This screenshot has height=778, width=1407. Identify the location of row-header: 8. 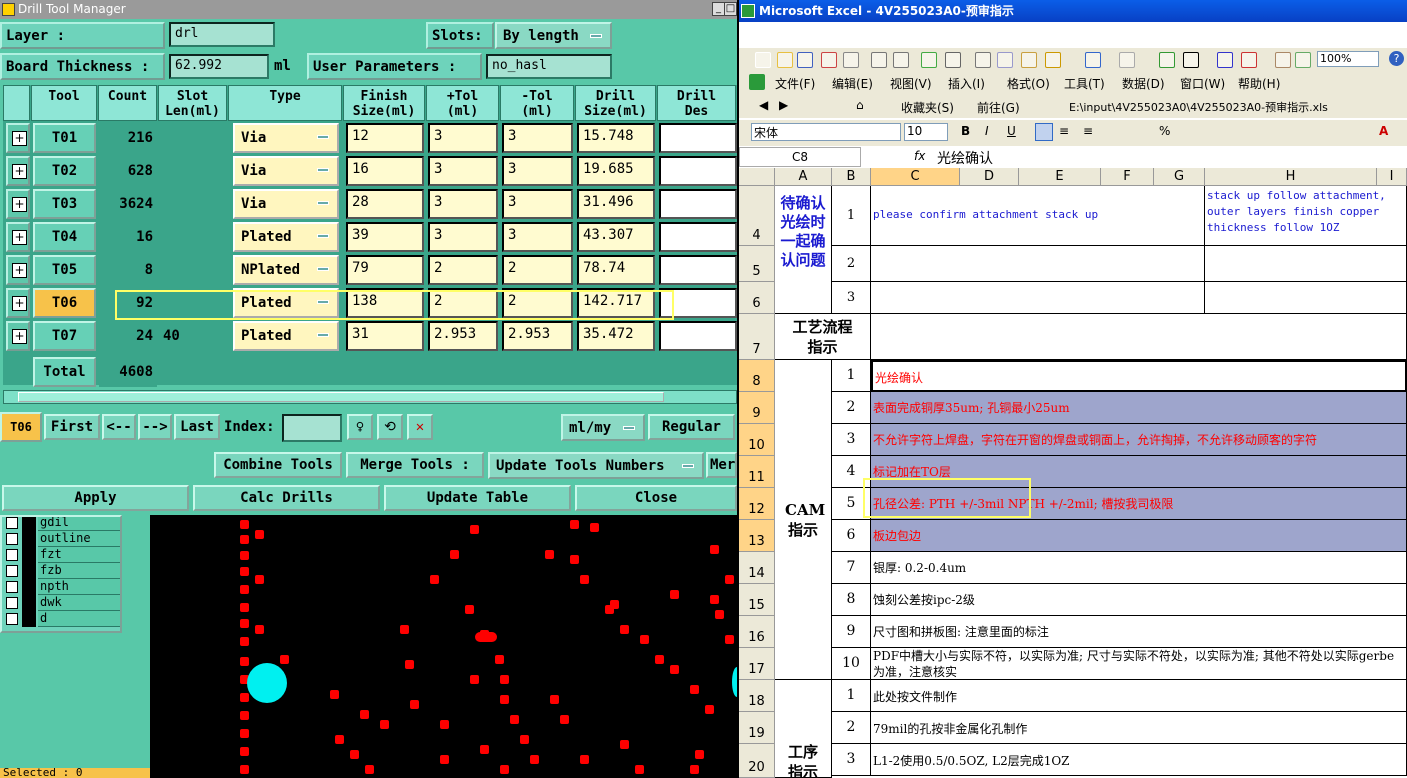
(757, 376).